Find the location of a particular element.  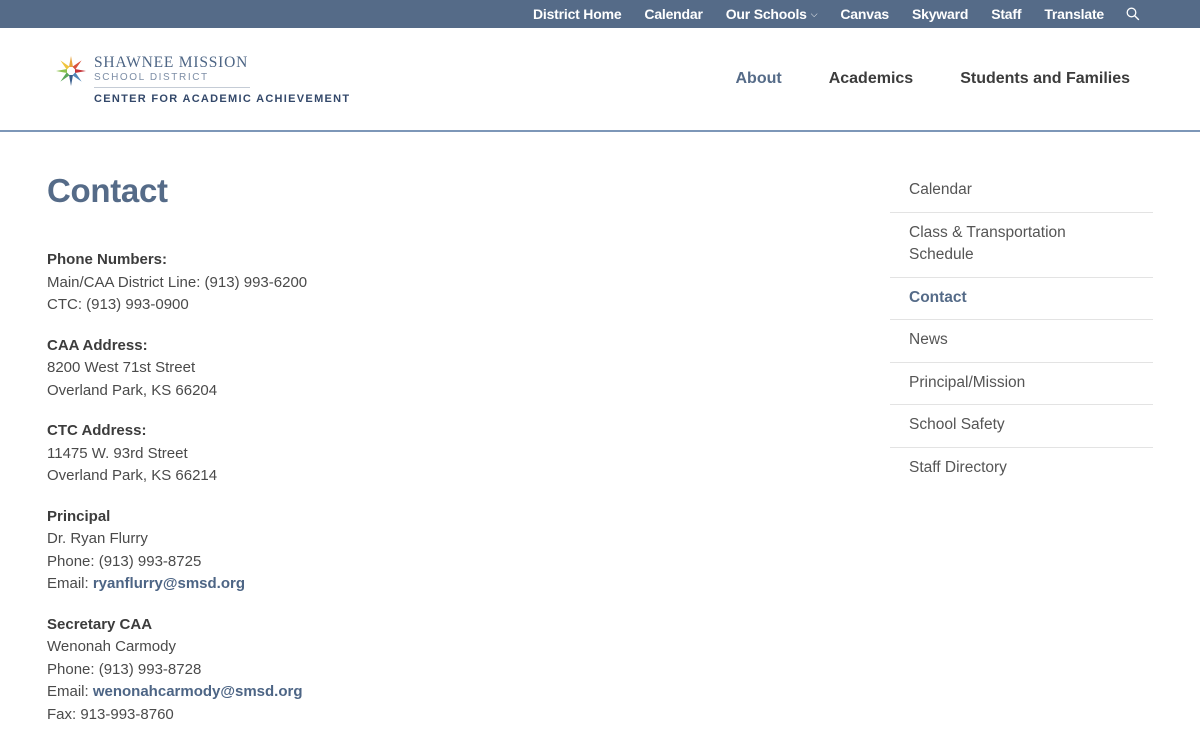

chevron-down-icon: ⌵ is located at coordinates (814, 14).